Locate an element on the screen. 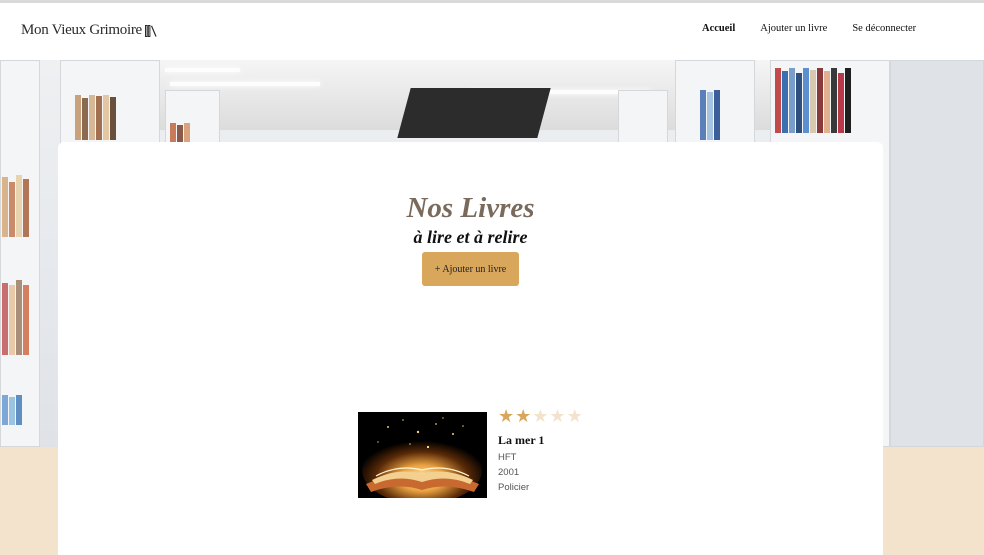  book-title: La mer 1 is located at coordinates (521, 440).